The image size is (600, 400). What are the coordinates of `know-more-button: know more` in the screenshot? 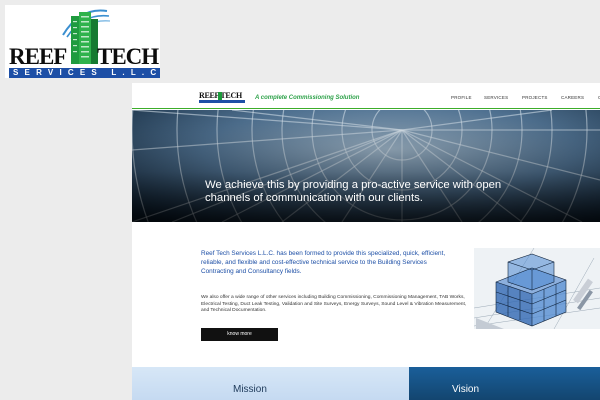 It's located at (239, 334).